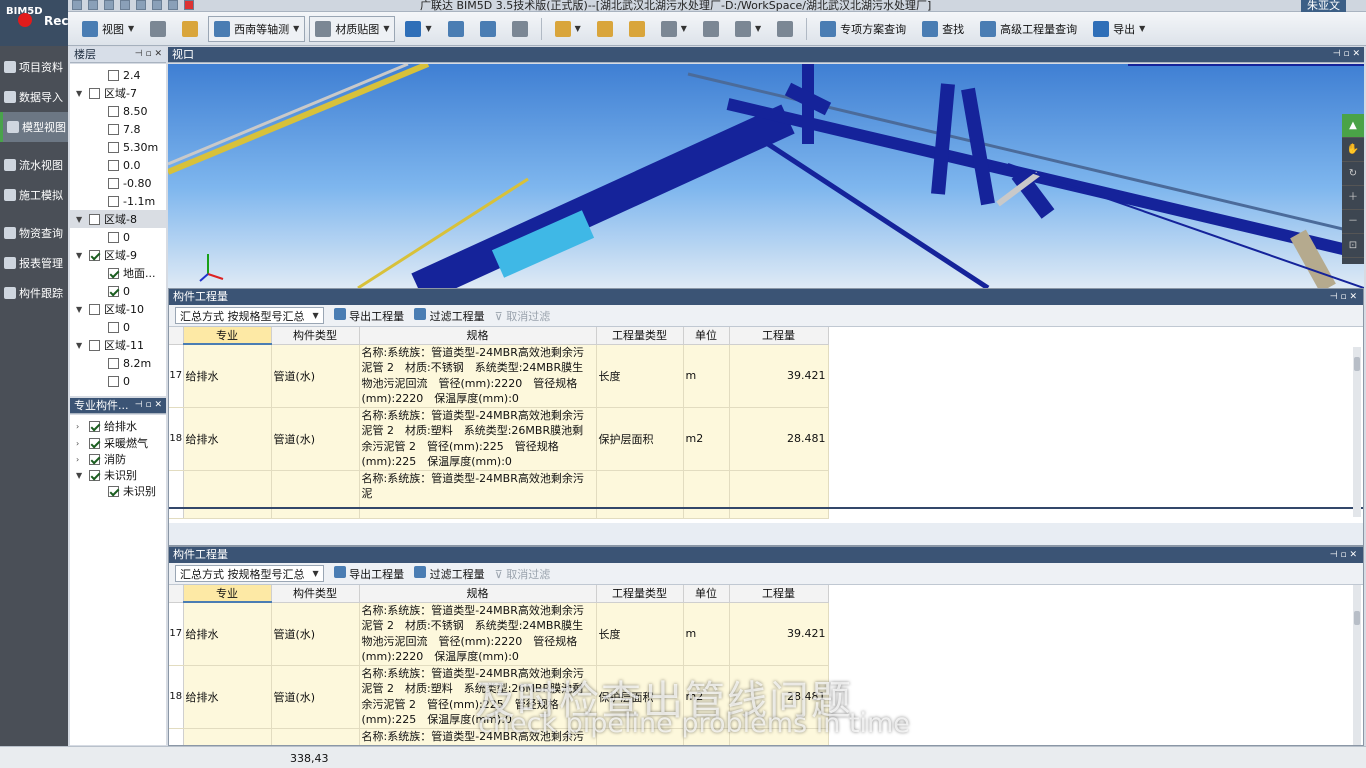  I want to click on tree-item: 8.2m, so click(118, 363).